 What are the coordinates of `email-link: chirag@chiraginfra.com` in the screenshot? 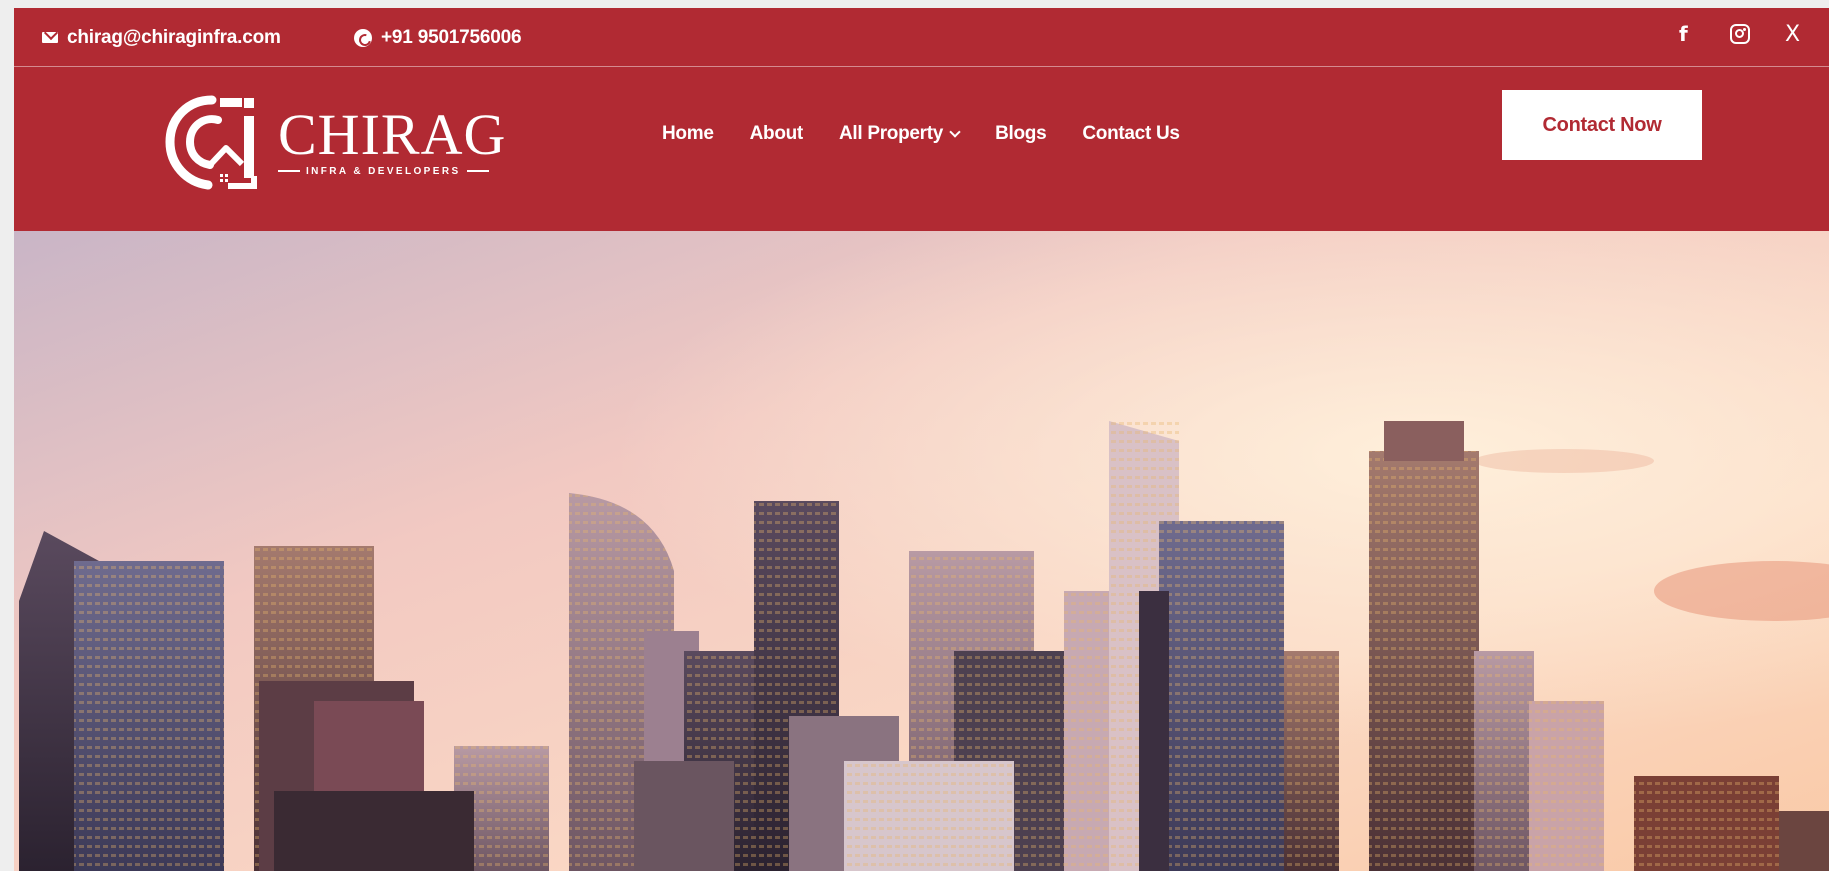 It's located at (161, 37).